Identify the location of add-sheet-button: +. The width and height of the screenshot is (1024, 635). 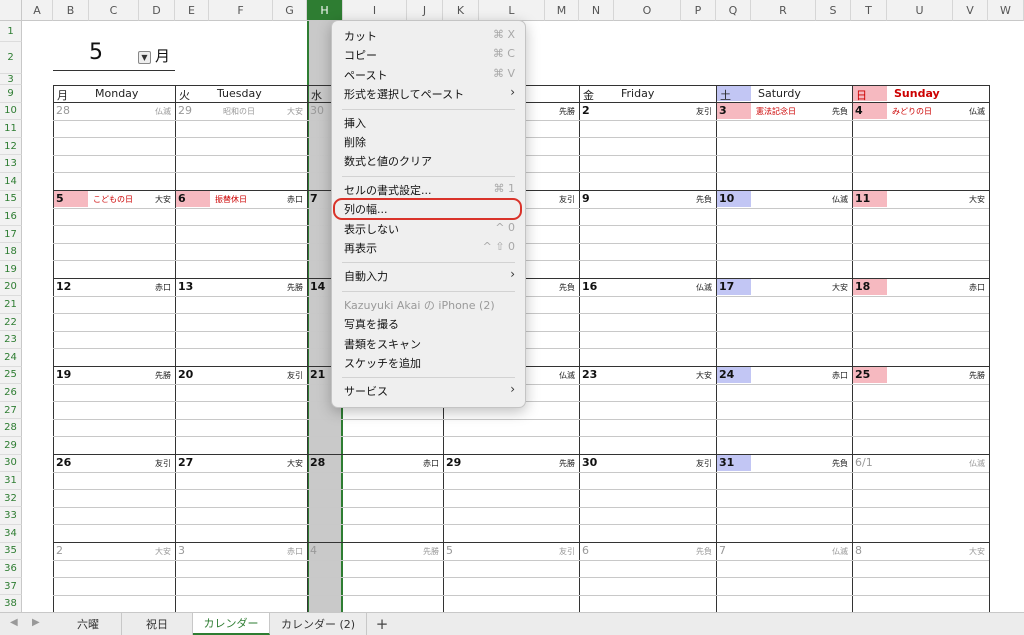
(382, 624).